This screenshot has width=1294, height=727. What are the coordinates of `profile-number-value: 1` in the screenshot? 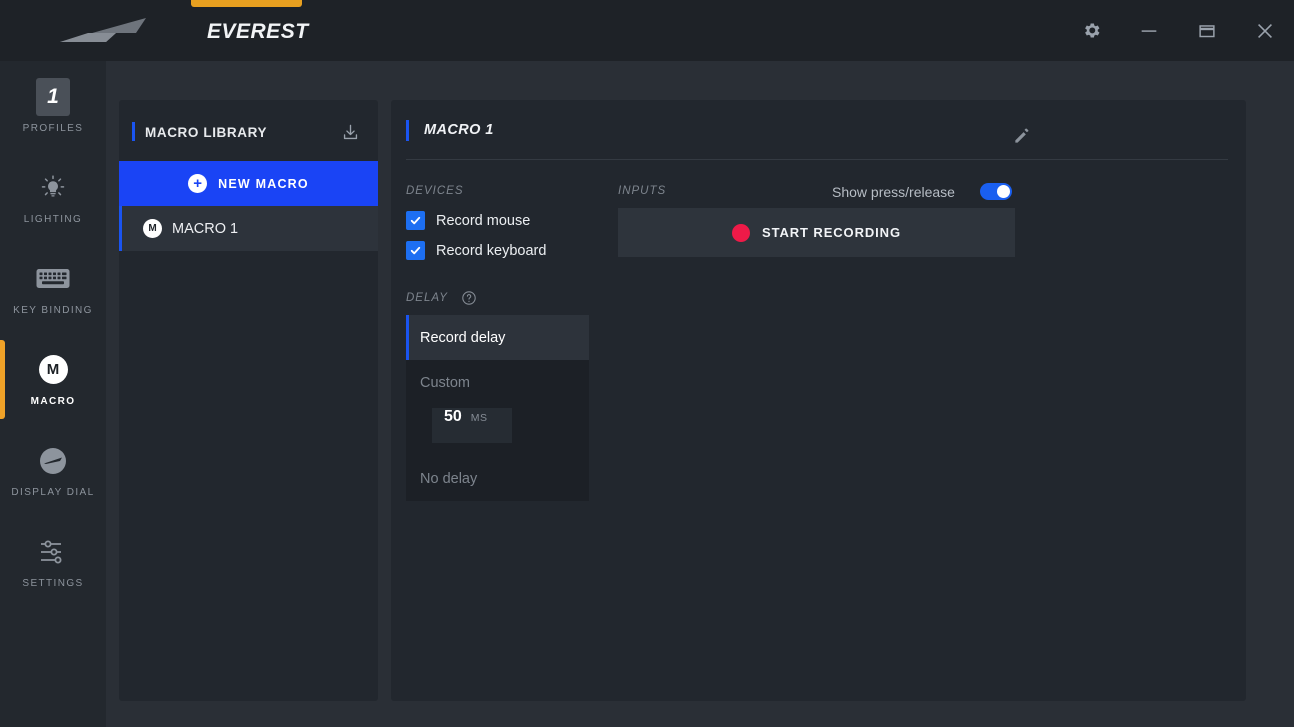 It's located at (53, 96).